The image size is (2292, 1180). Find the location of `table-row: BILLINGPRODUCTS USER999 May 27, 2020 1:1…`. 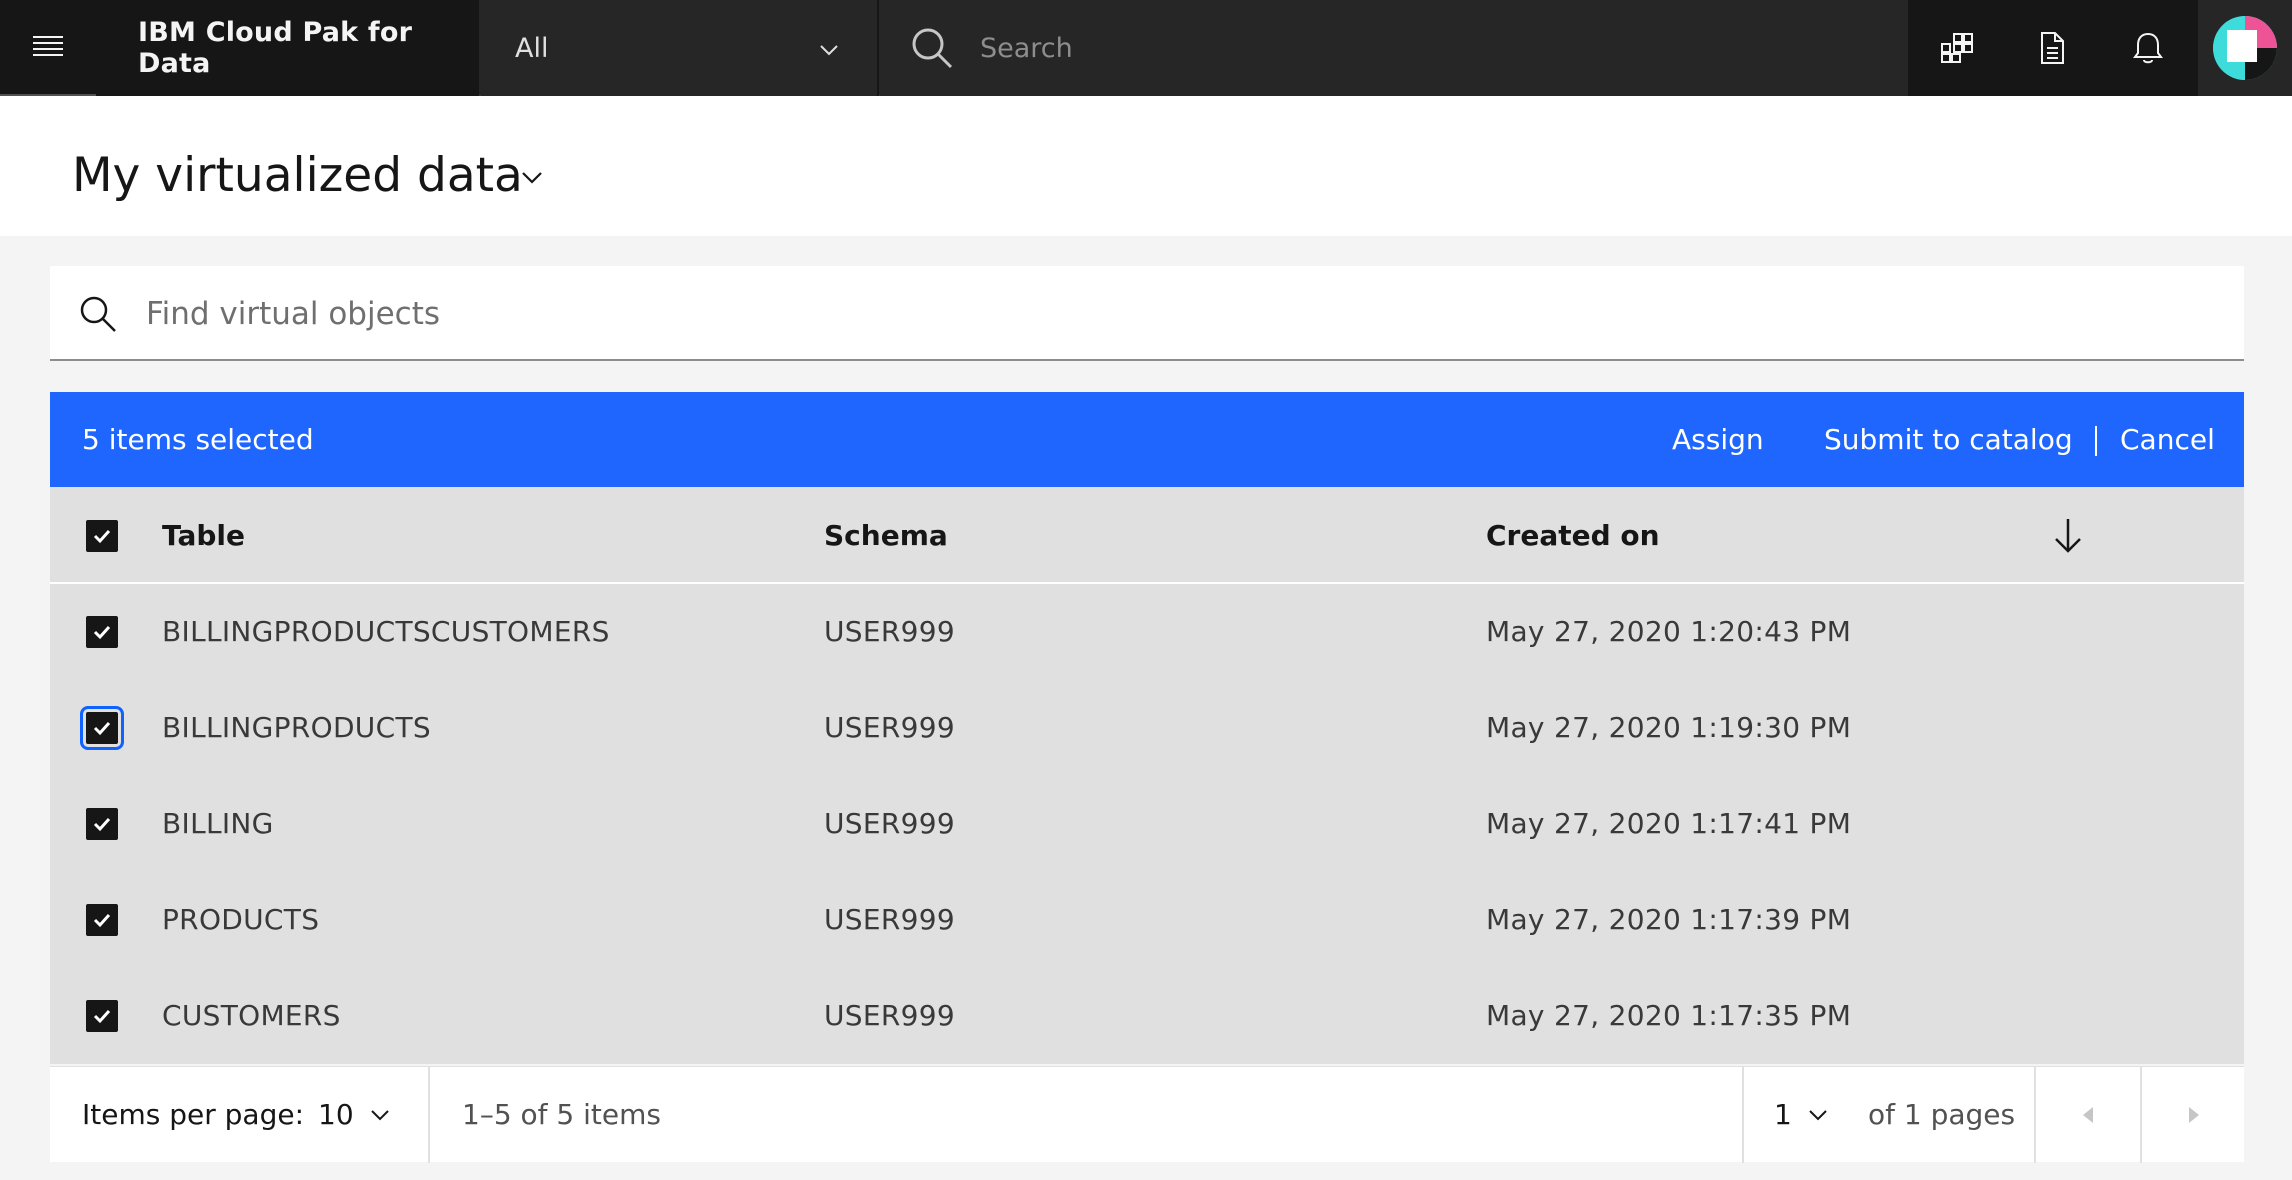

table-row: BILLINGPRODUCTS USER999 May 27, 2020 1:1… is located at coordinates (1147, 728).